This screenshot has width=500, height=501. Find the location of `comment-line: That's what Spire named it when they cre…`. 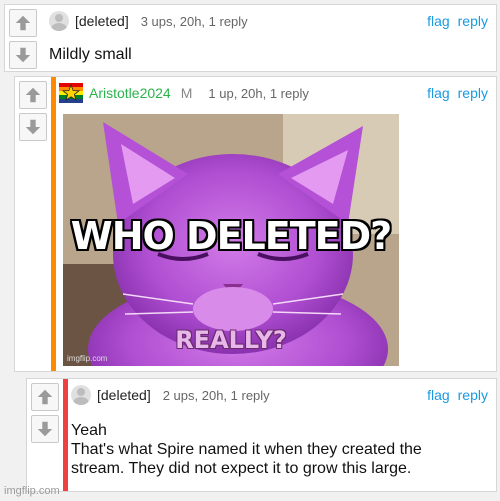

comment-line: That's what Spire named it when they cre… is located at coordinates (246, 449).